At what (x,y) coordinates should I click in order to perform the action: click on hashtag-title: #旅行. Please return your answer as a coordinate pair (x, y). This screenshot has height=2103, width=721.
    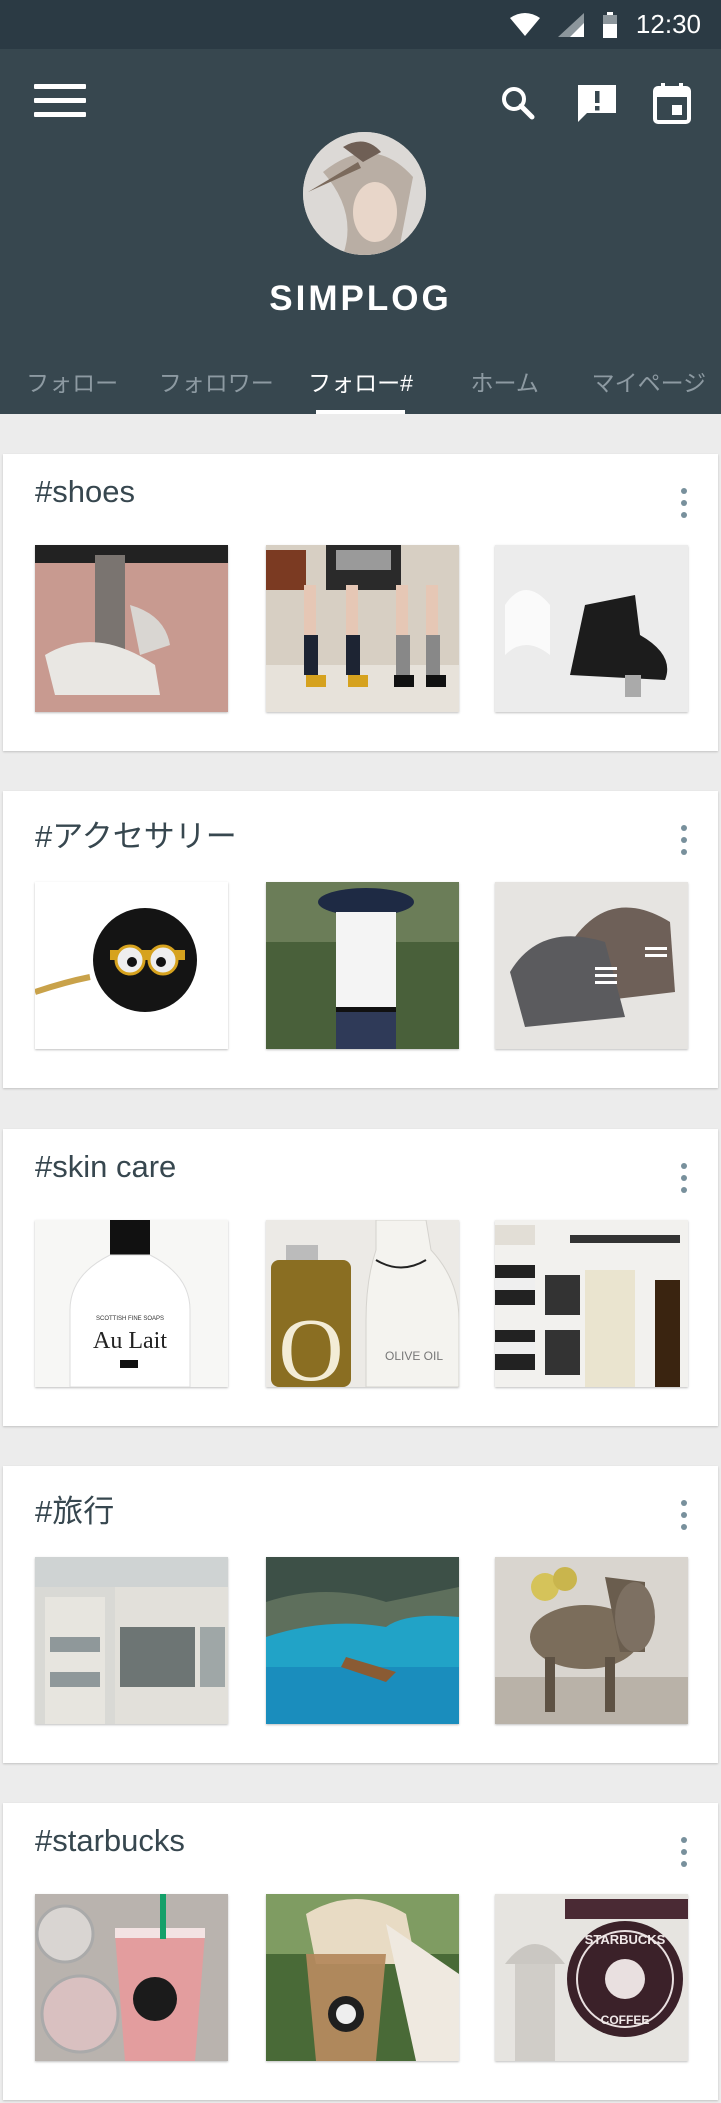
    Looking at the image, I should click on (74, 1508).